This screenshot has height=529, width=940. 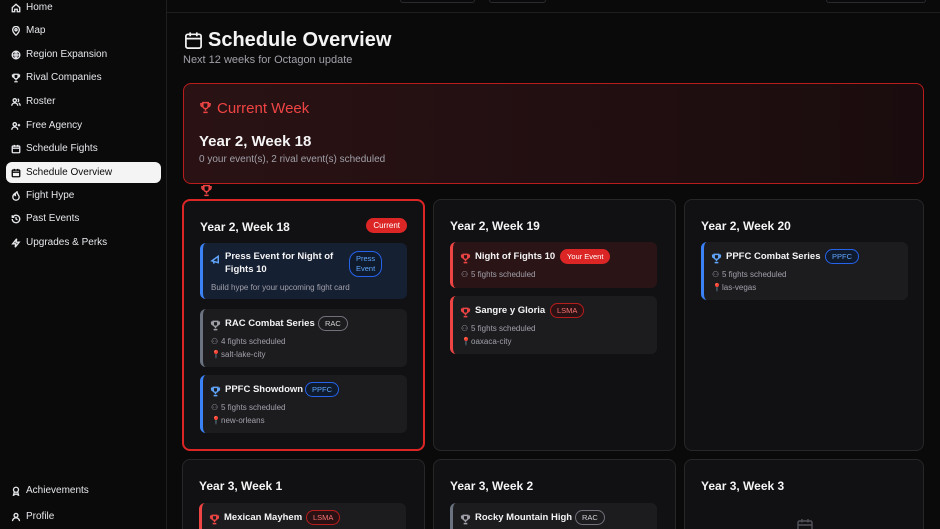 I want to click on sidebar-item-region-expansion: Region Expansion, so click(x=83, y=54).